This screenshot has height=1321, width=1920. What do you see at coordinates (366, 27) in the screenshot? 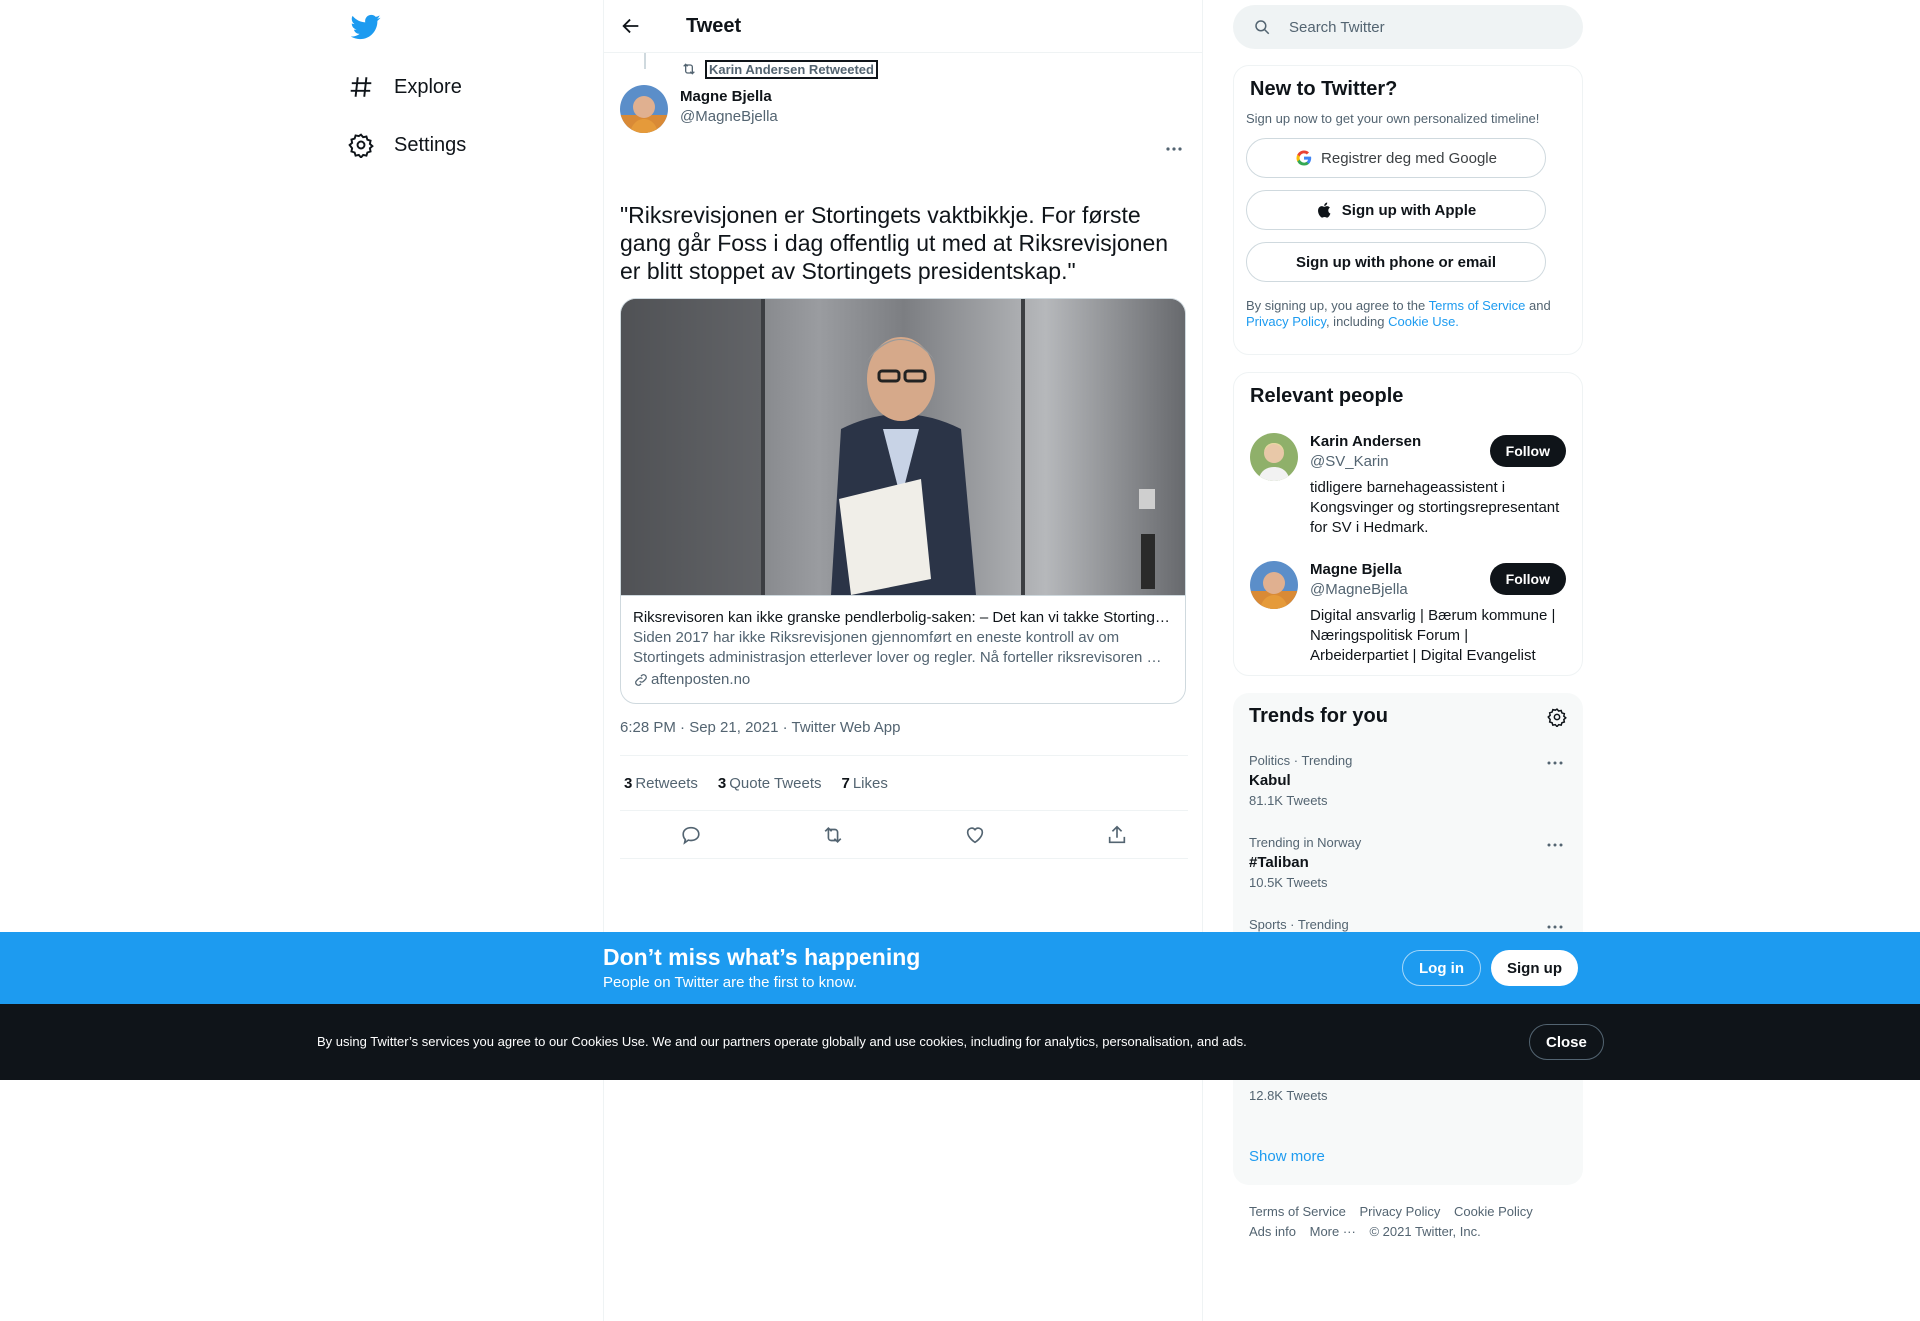
I see `twitter-logo-icon` at bounding box center [366, 27].